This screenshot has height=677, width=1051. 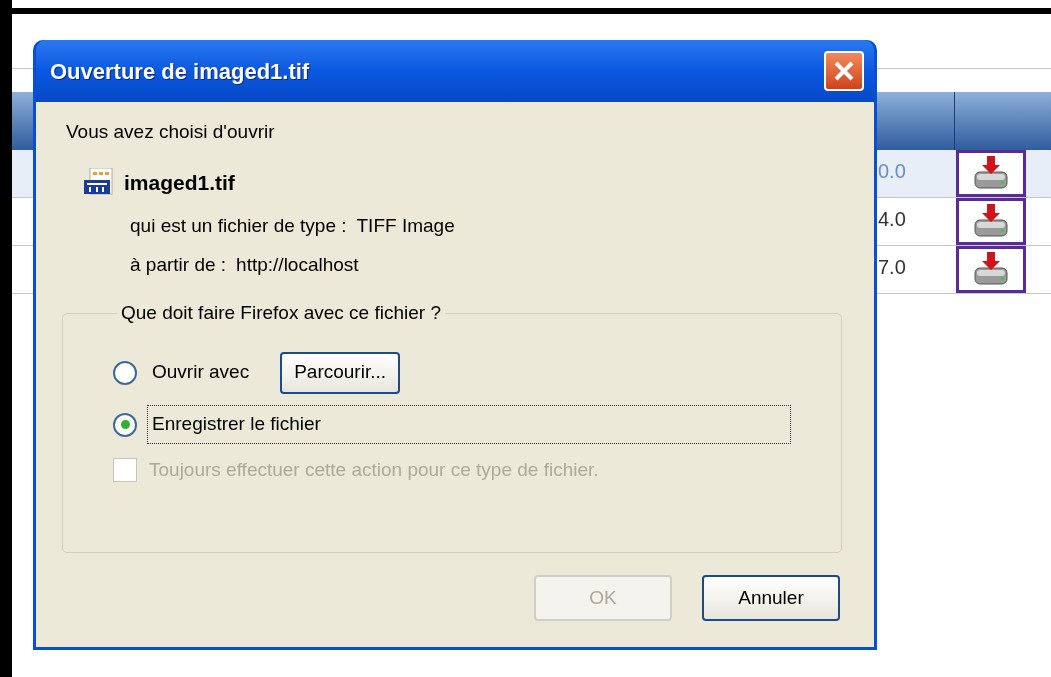 What do you see at coordinates (374, 469) in the screenshot?
I see `checkbox-label: Toujours effectuer cette action pour ce type de fichier.` at bounding box center [374, 469].